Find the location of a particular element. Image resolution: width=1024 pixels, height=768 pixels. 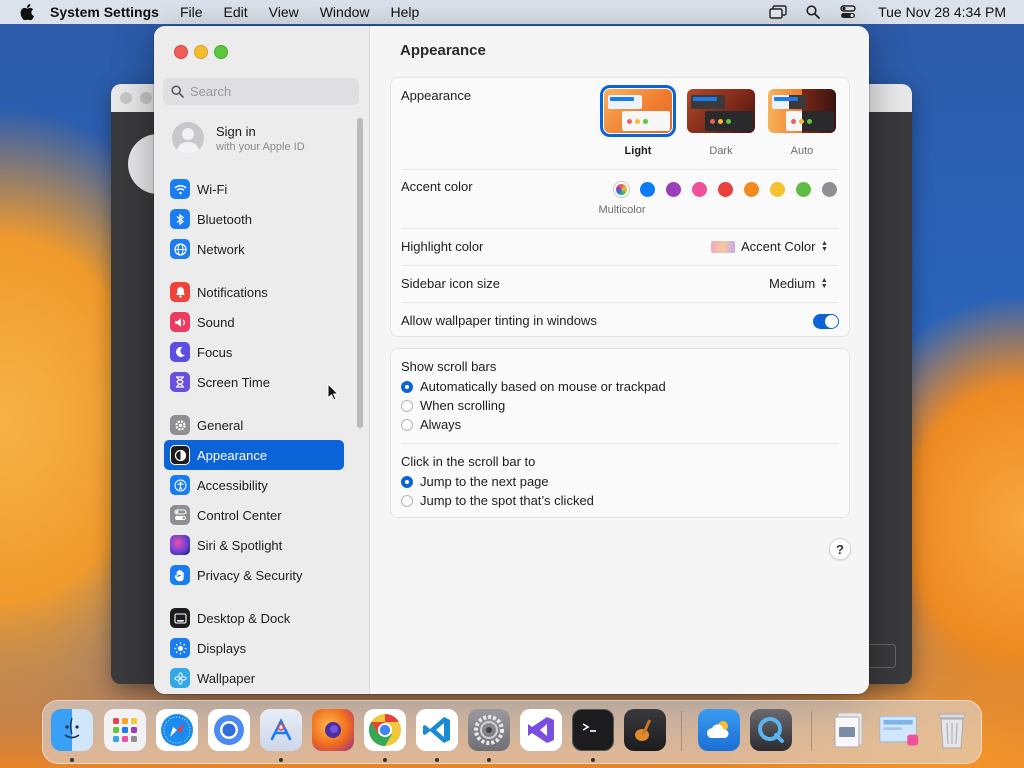

garageband-icon is located at coordinates (645, 730).